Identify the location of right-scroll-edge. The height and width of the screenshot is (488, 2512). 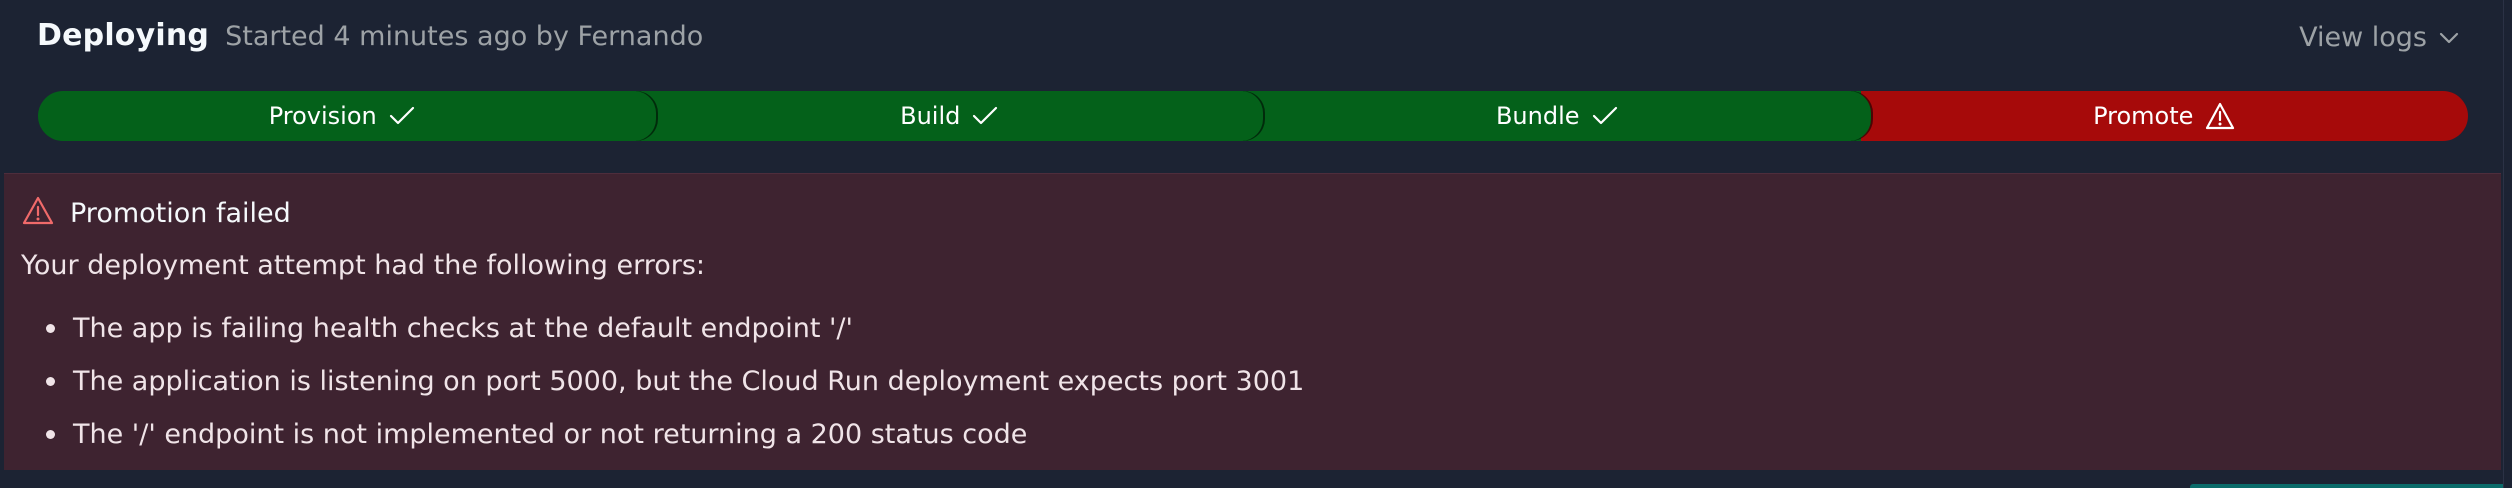
(2507, 244).